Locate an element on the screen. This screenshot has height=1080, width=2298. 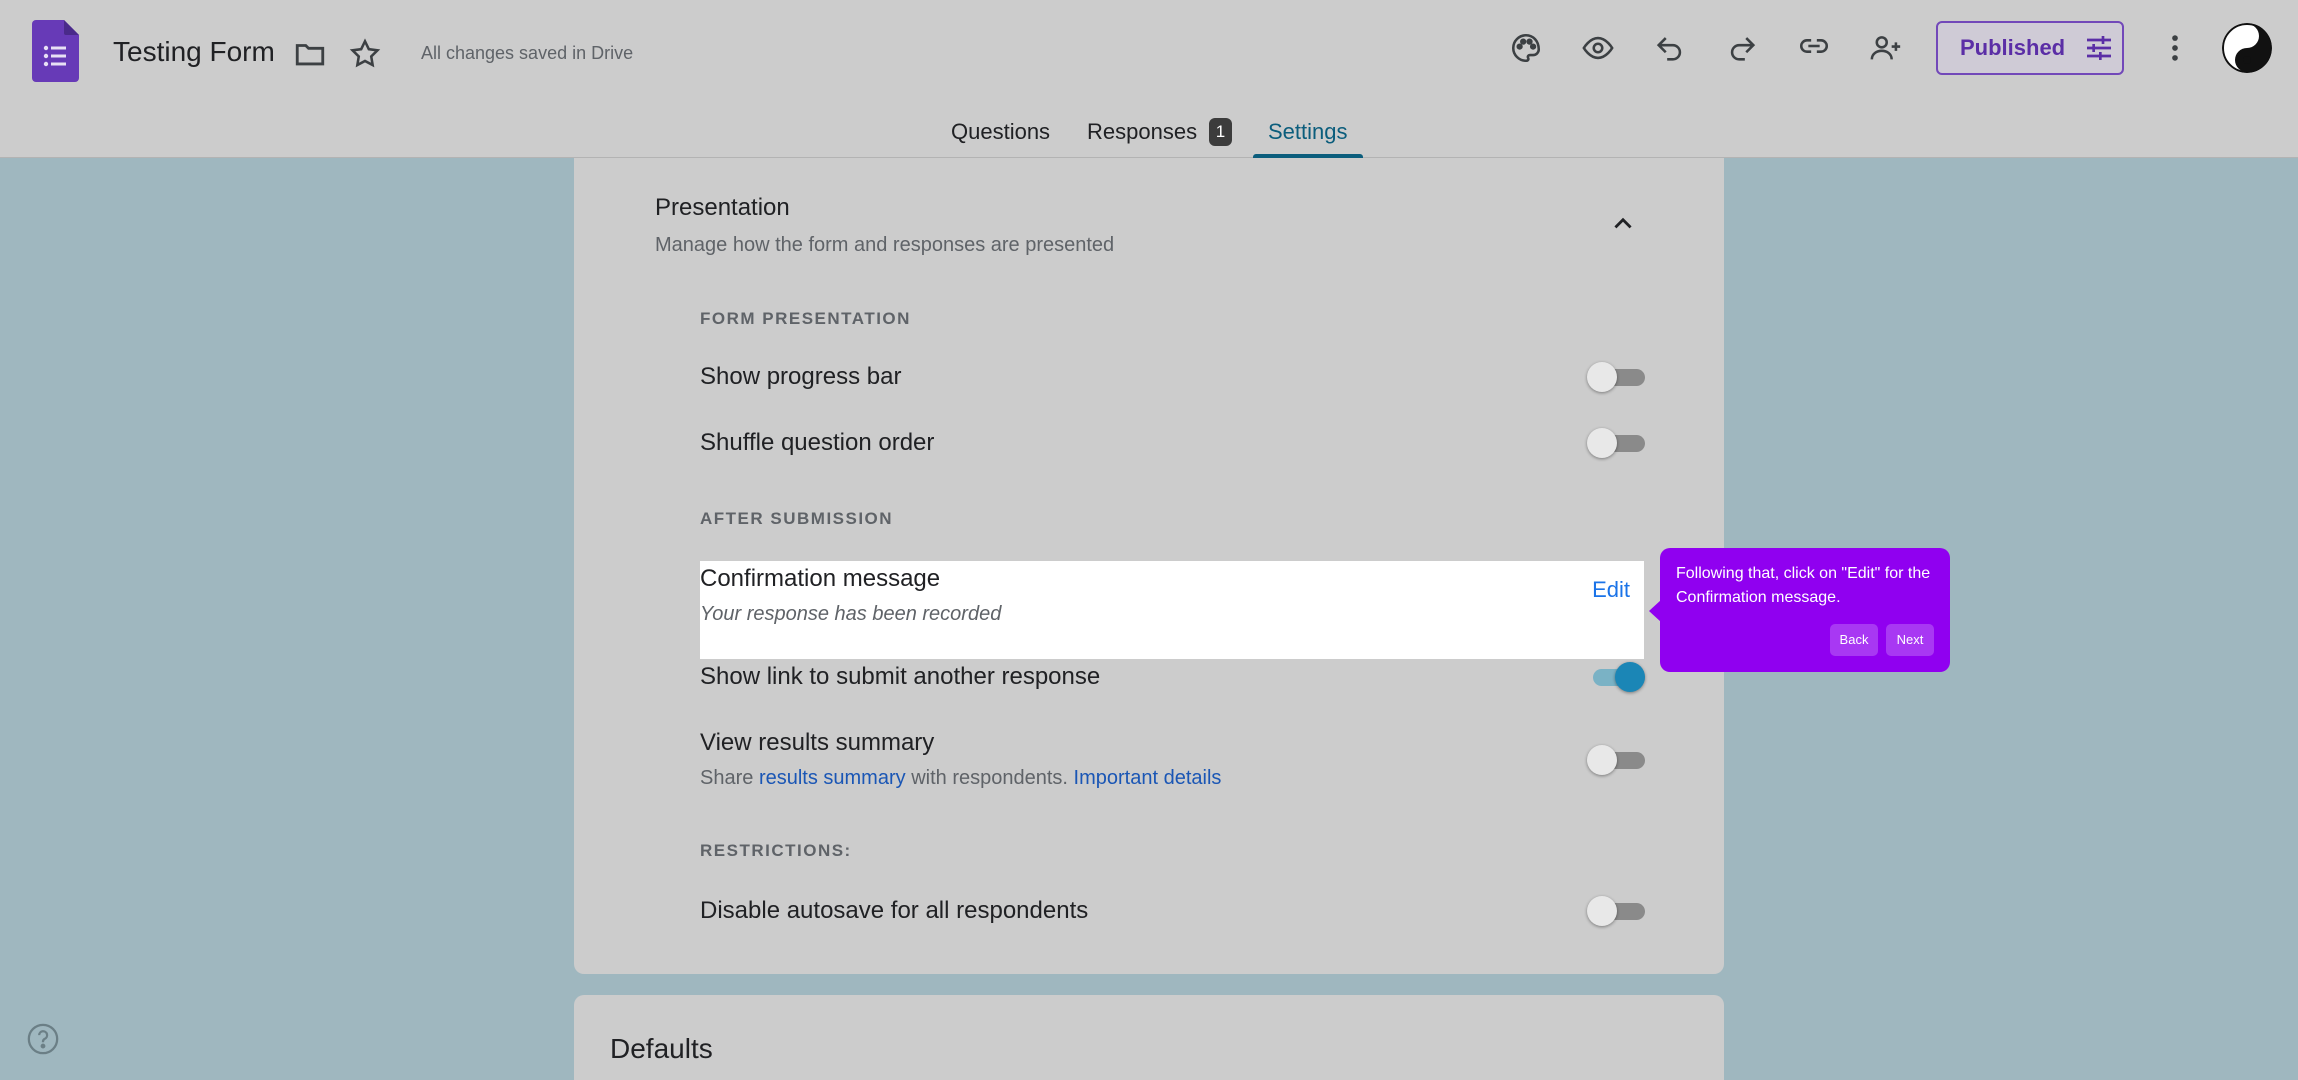
help-icon is located at coordinates (43, 1039).